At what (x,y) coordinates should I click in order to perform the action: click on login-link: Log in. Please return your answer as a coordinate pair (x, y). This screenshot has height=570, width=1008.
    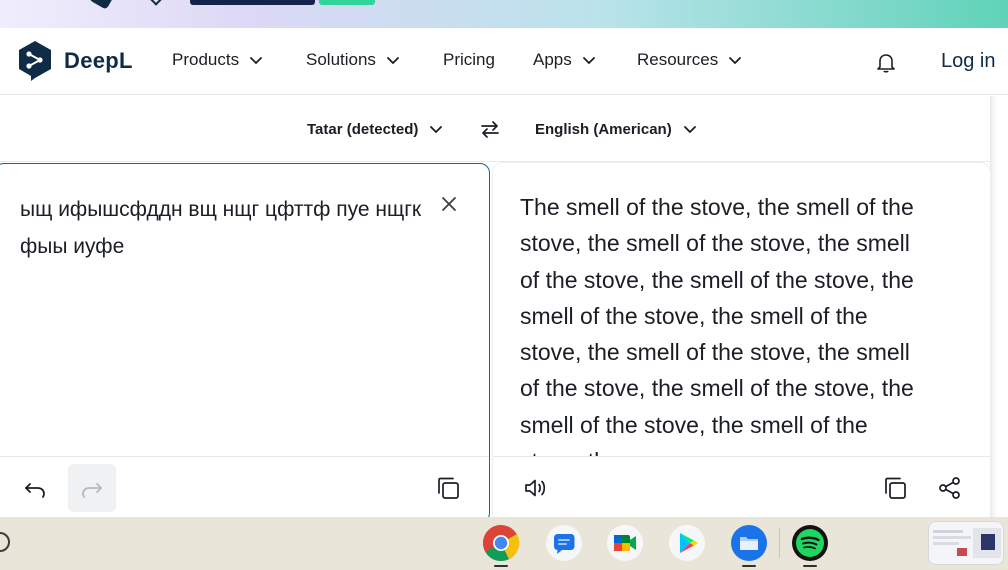
    Looking at the image, I should click on (968, 61).